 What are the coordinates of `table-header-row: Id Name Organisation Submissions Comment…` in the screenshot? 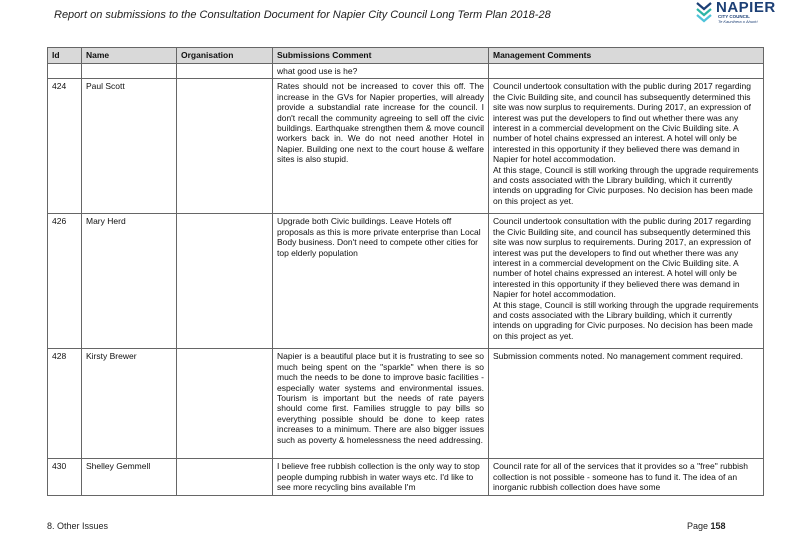 It's located at (405, 55).